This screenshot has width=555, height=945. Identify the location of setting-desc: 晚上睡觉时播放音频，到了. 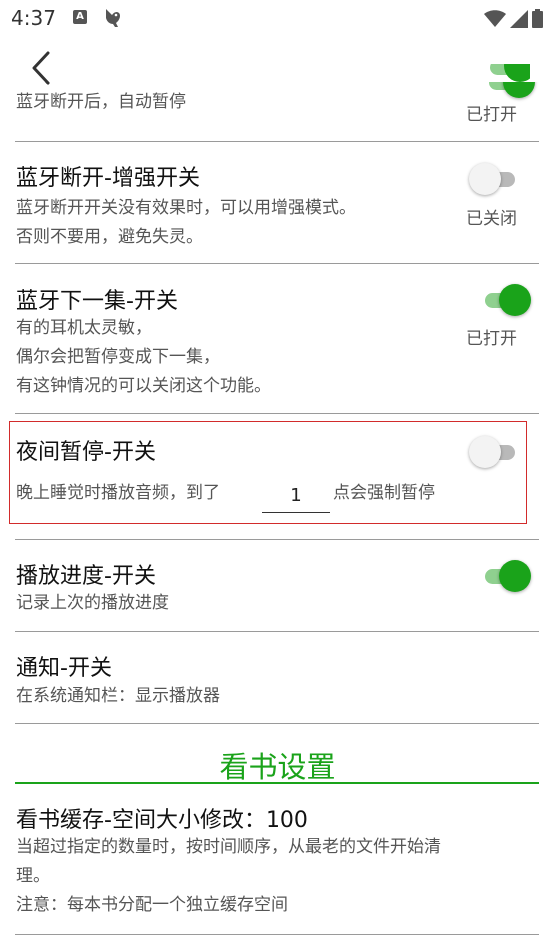
(118, 493).